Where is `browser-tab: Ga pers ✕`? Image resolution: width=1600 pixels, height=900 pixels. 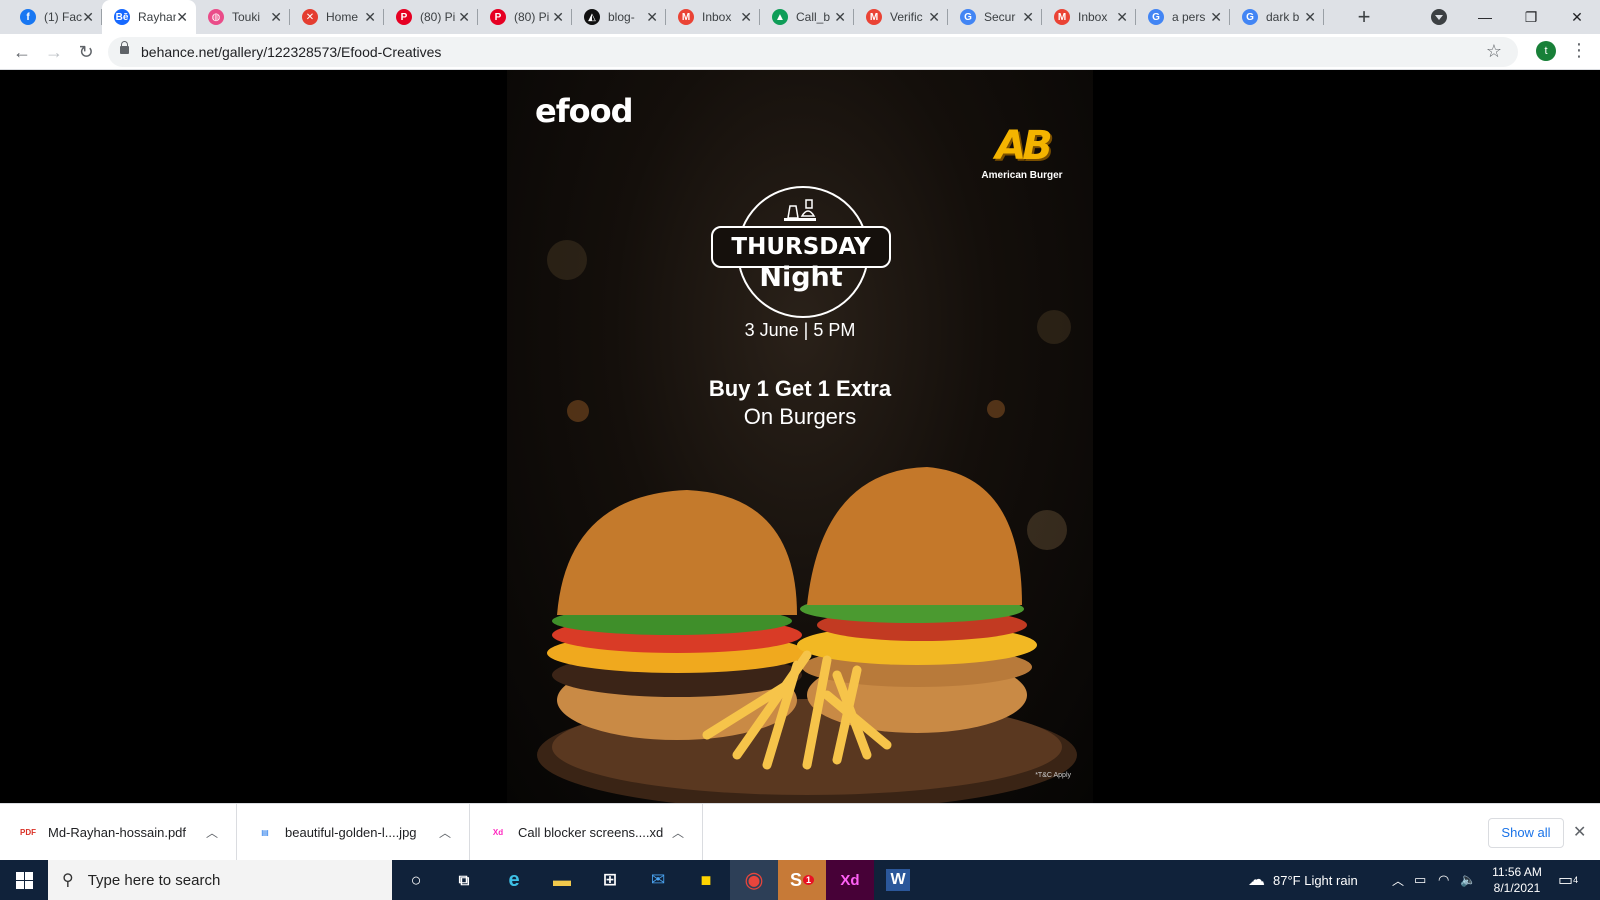
browser-tab: Ga pers ✕ is located at coordinates (1183, 17).